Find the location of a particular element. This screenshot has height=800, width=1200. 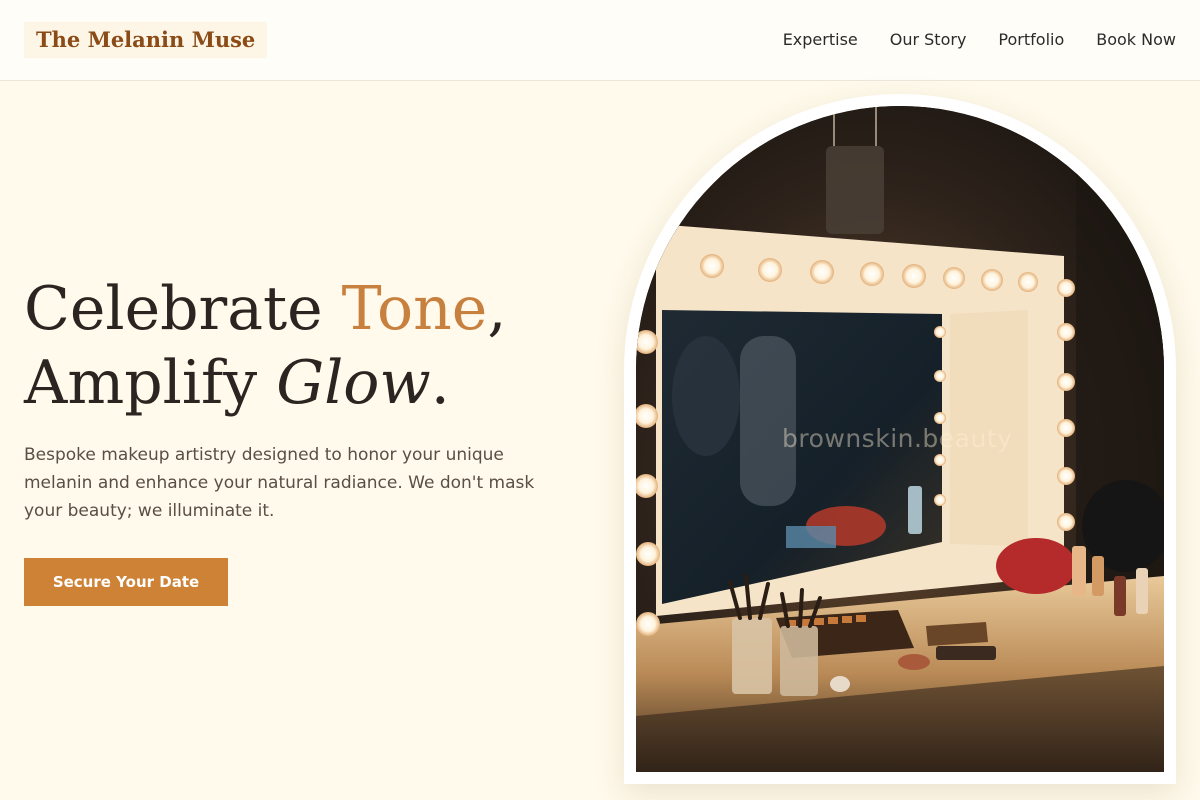

hero-title-comma: , is located at coordinates (497, 309).